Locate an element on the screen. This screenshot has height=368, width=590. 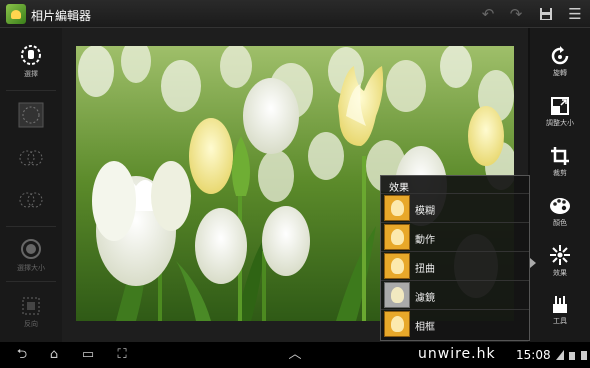
system-nav-bar: ⮌ ⌂ ▭ ⛶ ︿ is located at coordinates (295, 355).